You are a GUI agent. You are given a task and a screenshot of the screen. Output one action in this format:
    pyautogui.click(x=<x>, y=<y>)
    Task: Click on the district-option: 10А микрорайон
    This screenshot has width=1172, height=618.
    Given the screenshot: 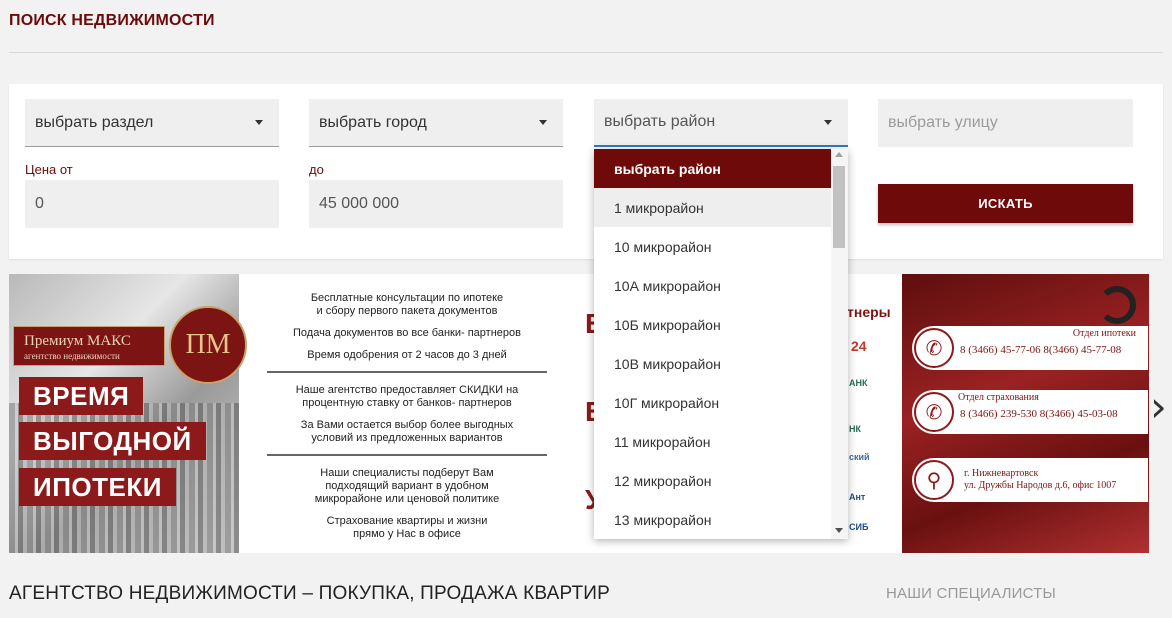 What is the action you would take?
    pyautogui.click(x=712, y=285)
    